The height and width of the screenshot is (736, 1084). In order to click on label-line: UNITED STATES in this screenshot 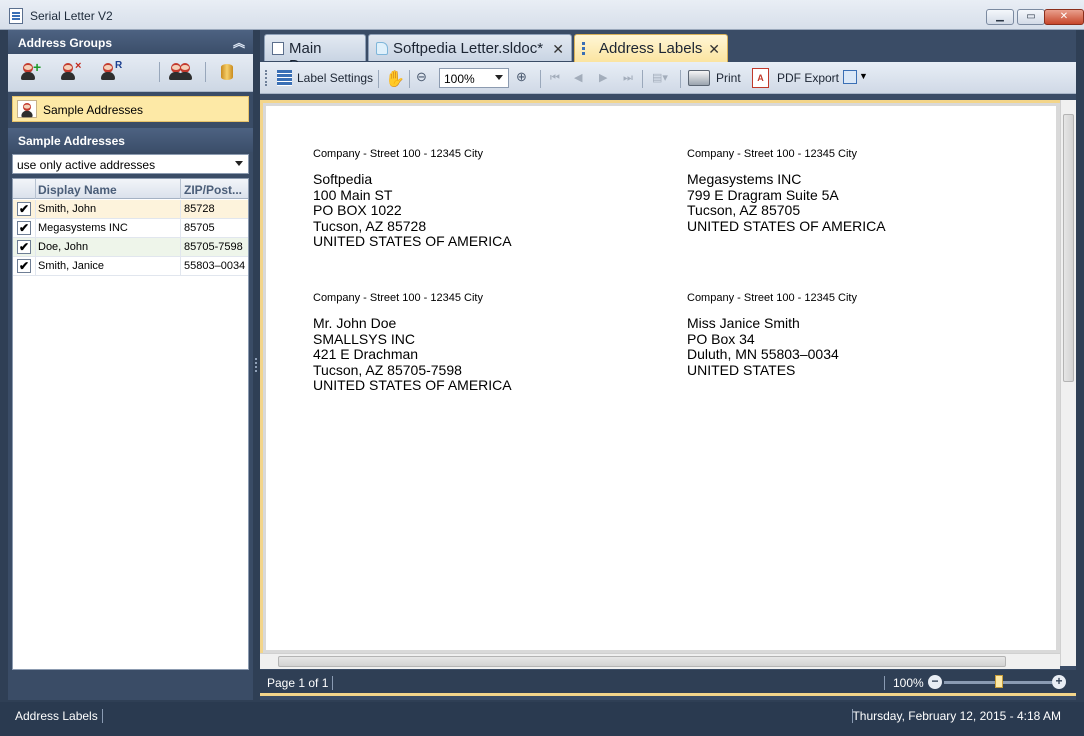, I will do `click(741, 369)`.